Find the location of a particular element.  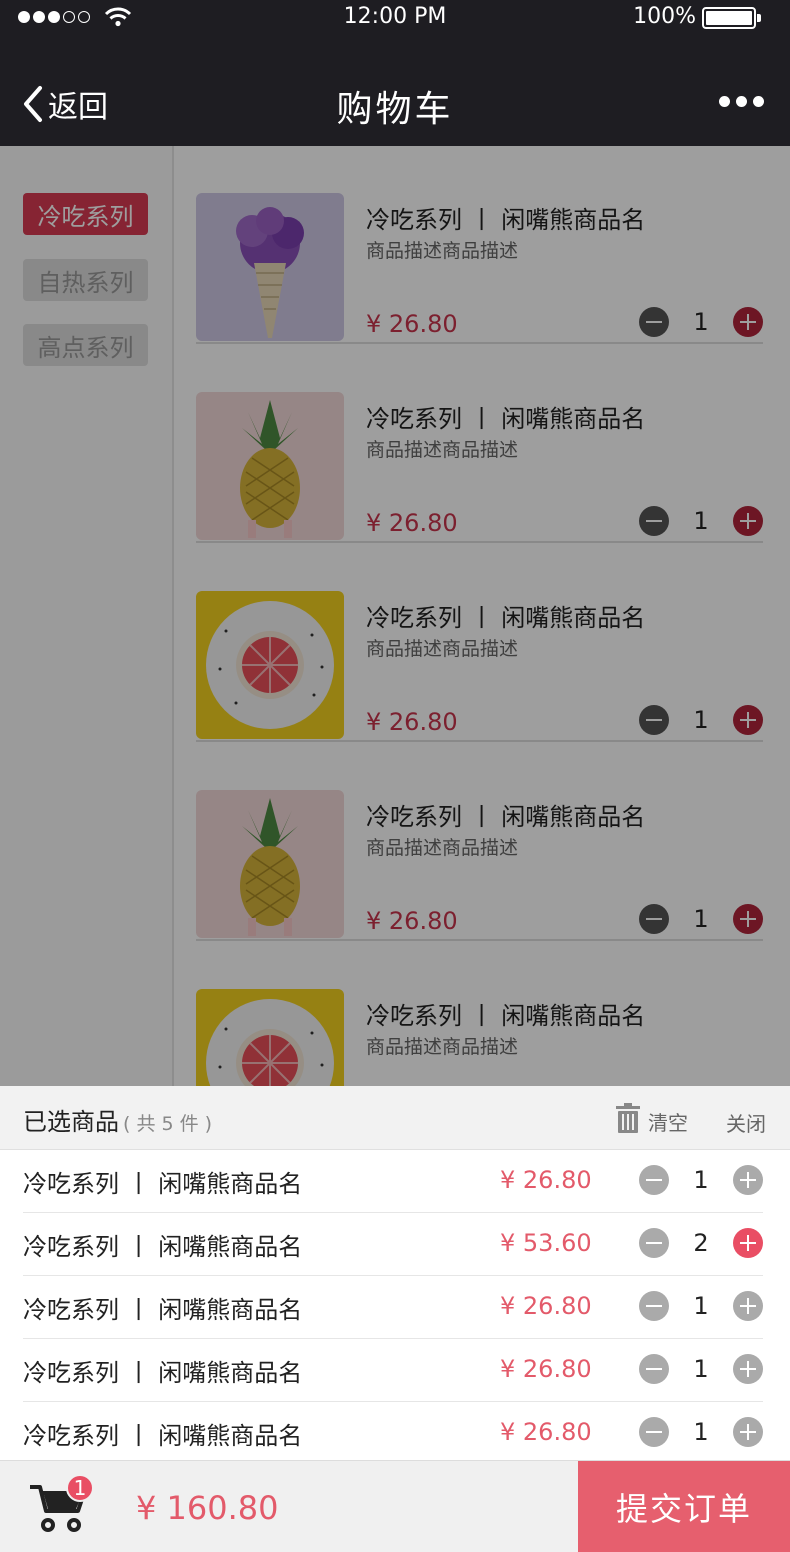

navigation-bar: 返回 购物车 is located at coordinates (395, 91).